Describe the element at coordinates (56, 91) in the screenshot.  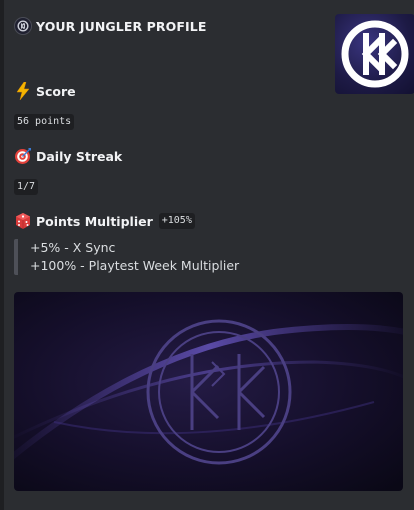
I see `score-label: Score` at that location.